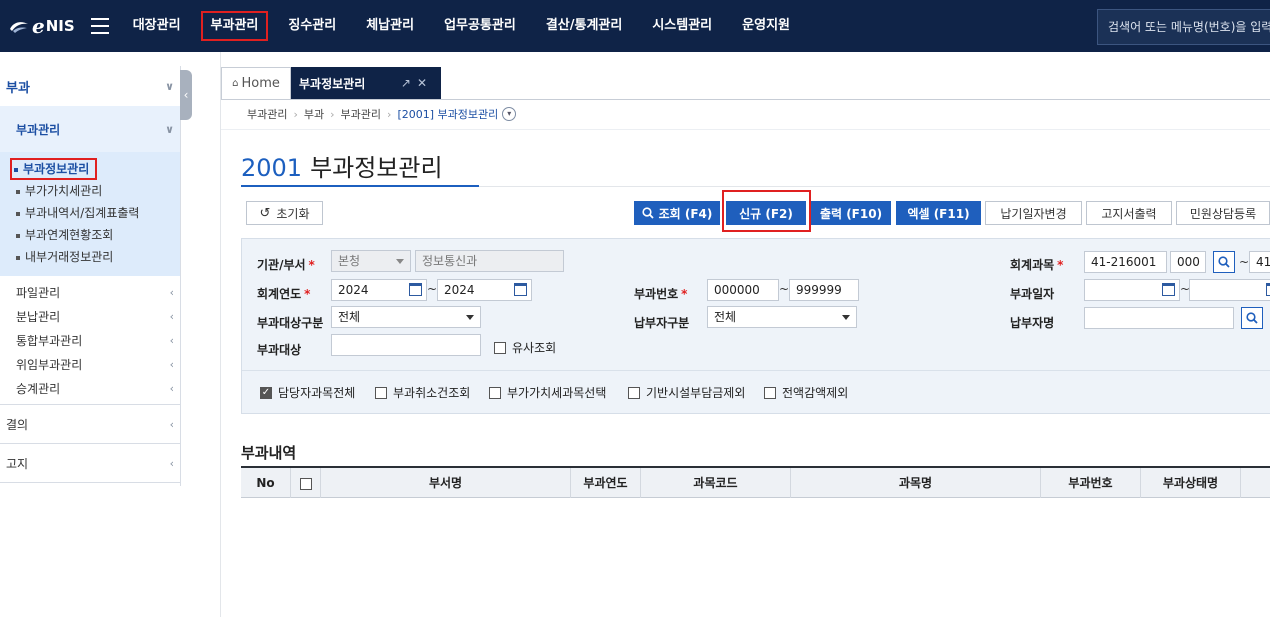  What do you see at coordinates (90, 364) in the screenshot?
I see `sidebar-item-3: 위임부과관리 ‹` at bounding box center [90, 364].